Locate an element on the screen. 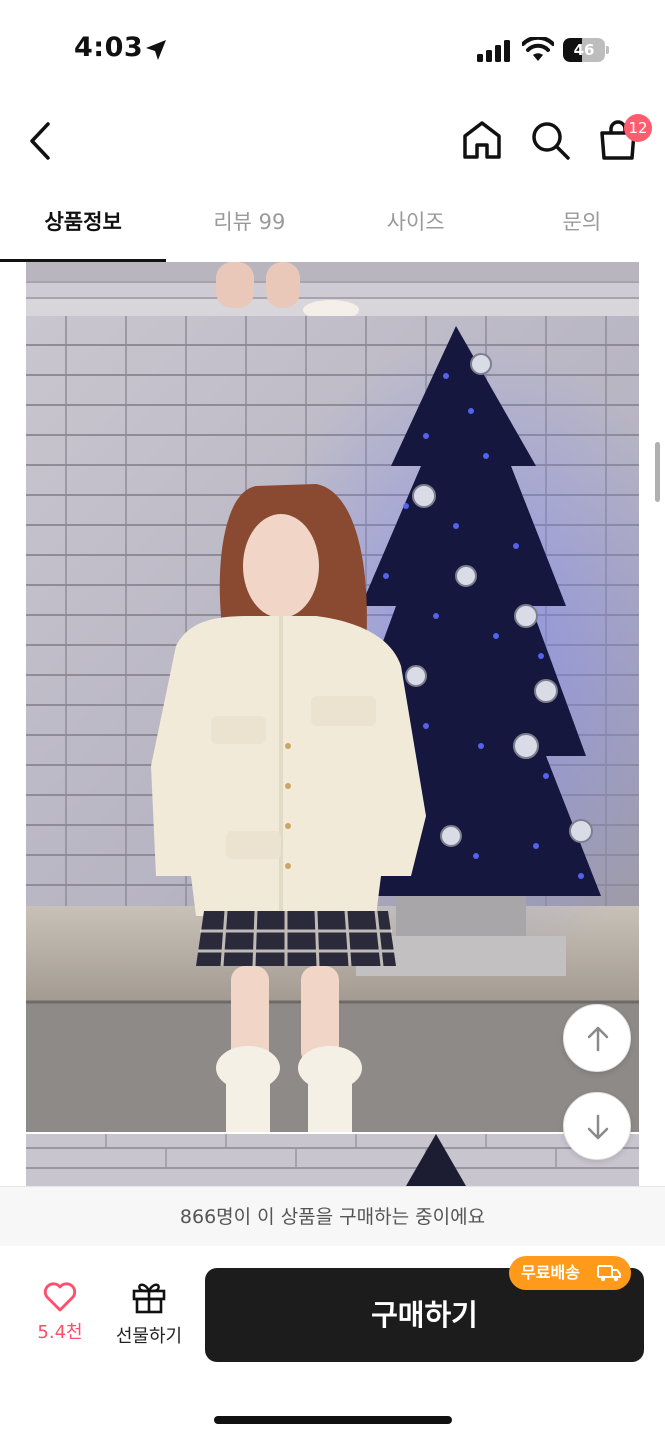 This screenshot has height=1440, width=665. battery-level: 46 is located at coordinates (584, 50).